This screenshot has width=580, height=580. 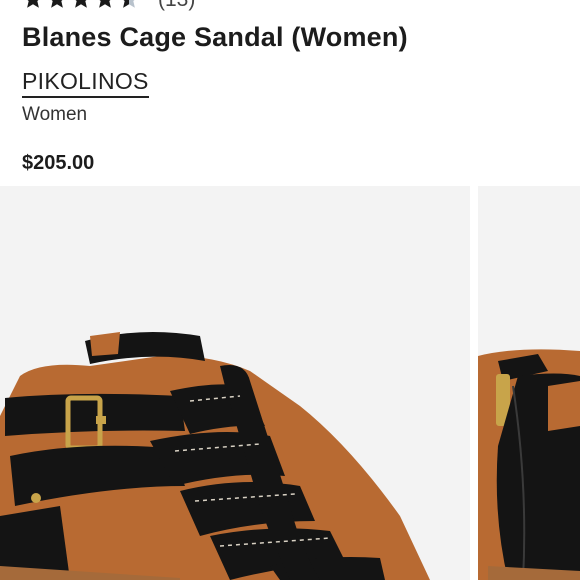 I want to click on rating-stars: (13), so click(x=108, y=6).